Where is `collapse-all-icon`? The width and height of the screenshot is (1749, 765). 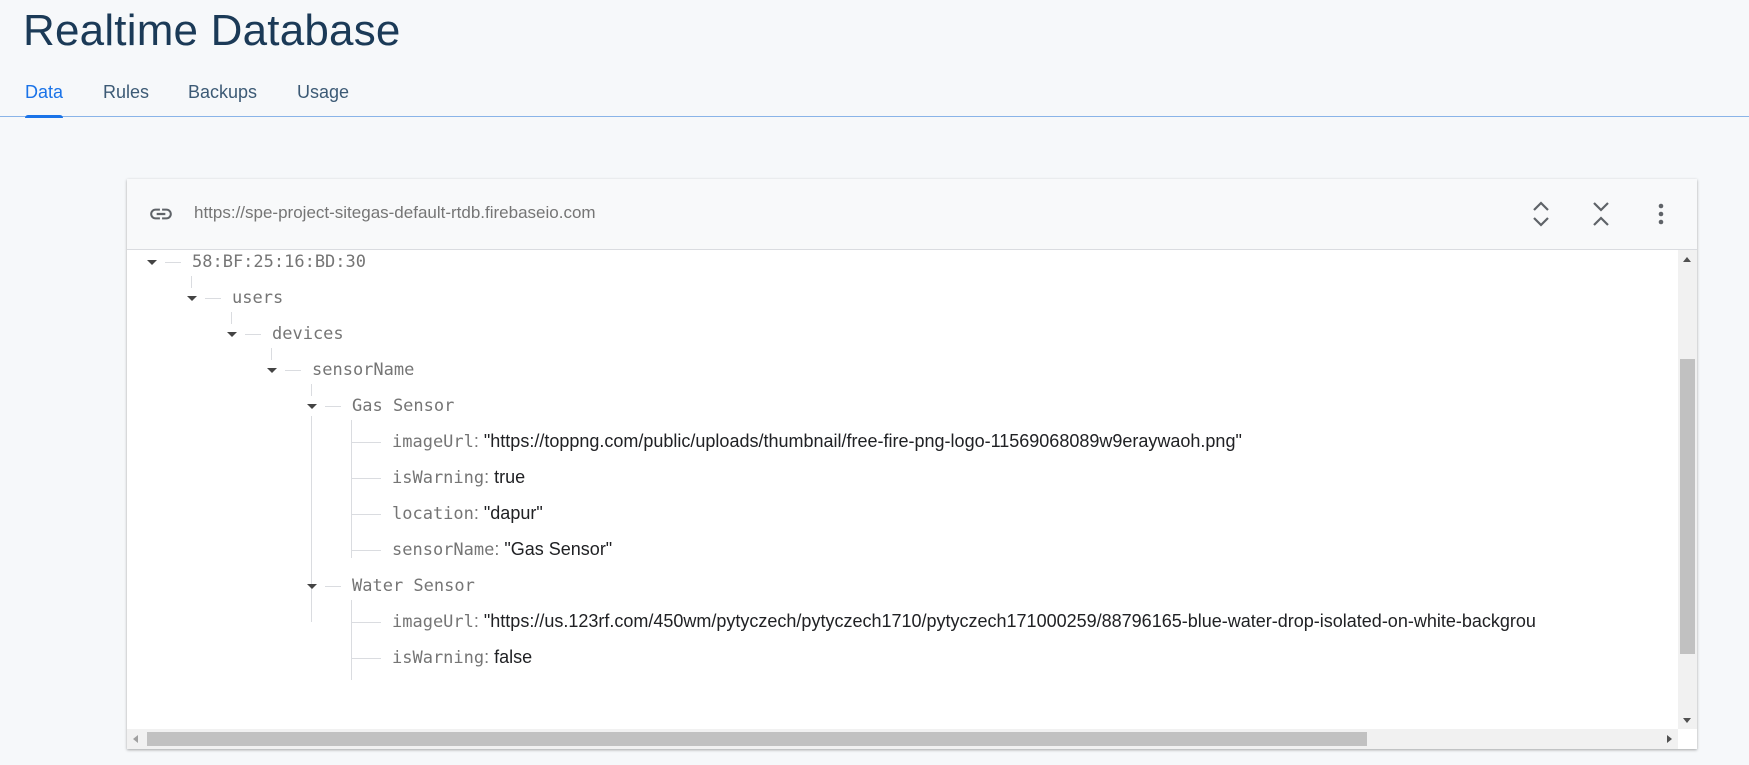
collapse-all-icon is located at coordinates (1601, 214).